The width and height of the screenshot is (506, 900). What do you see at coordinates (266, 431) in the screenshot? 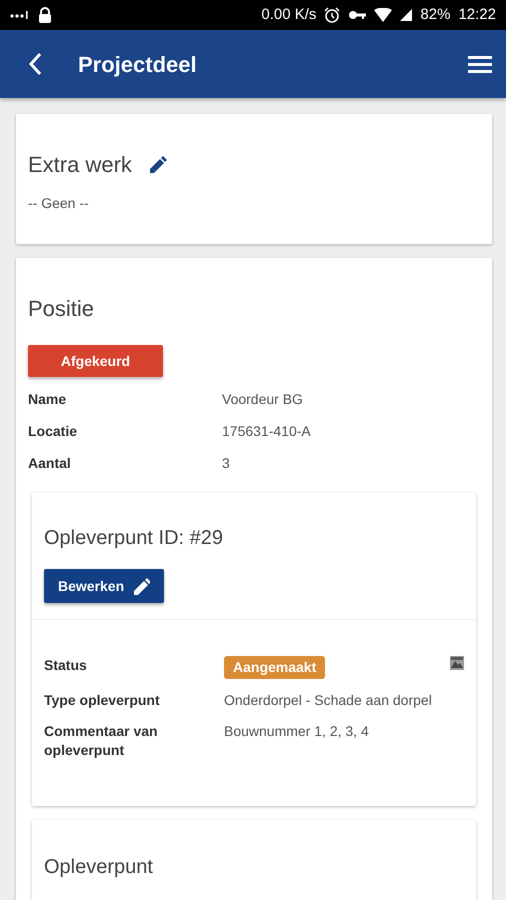
I see `field-value: 175631-410-A` at bounding box center [266, 431].